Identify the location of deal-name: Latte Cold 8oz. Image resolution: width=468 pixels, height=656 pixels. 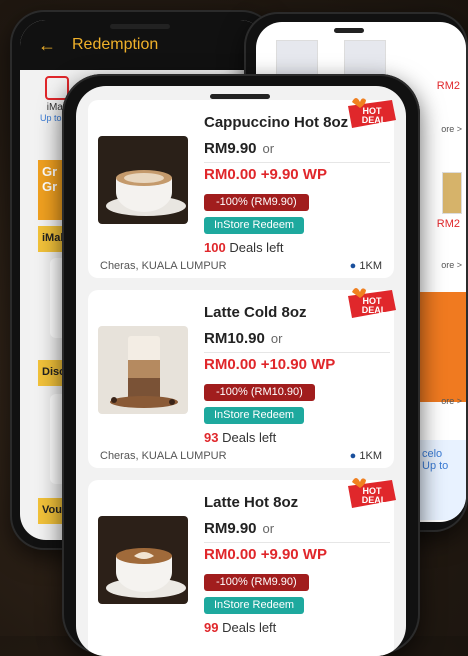
(255, 312).